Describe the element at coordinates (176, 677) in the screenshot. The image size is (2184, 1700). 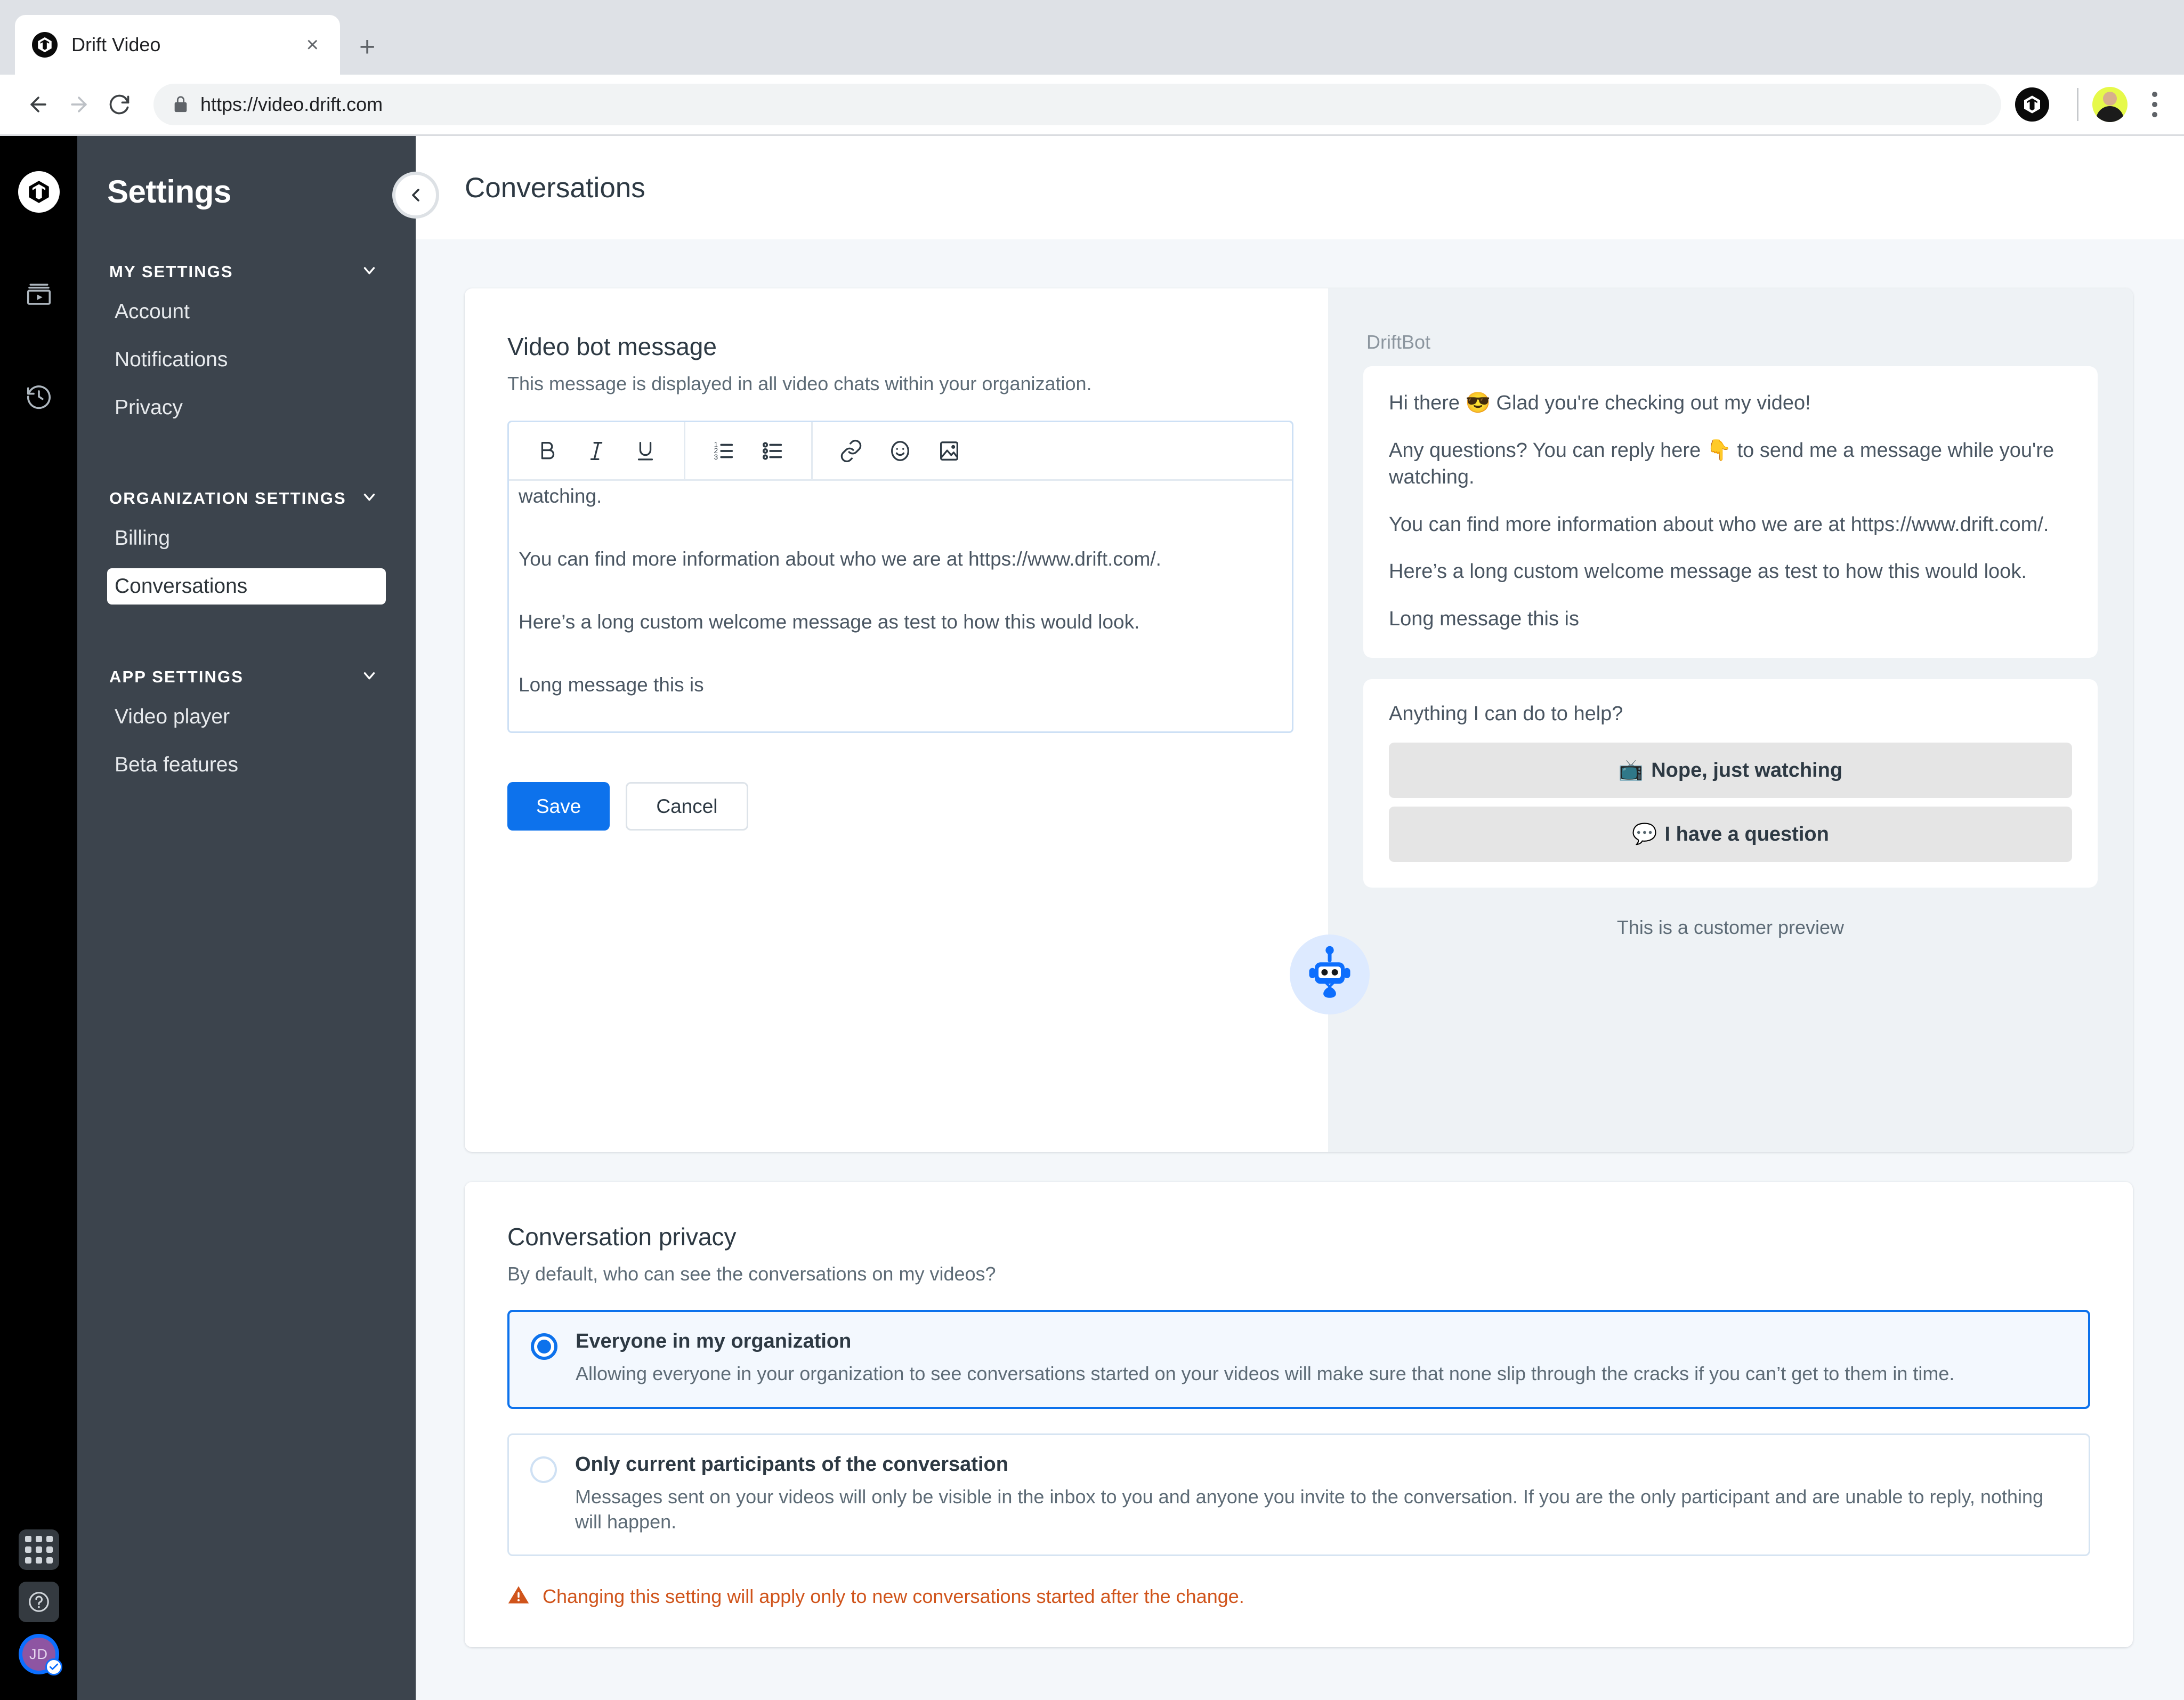
I see `sidebar-group-label: APP SETTINGS` at that location.